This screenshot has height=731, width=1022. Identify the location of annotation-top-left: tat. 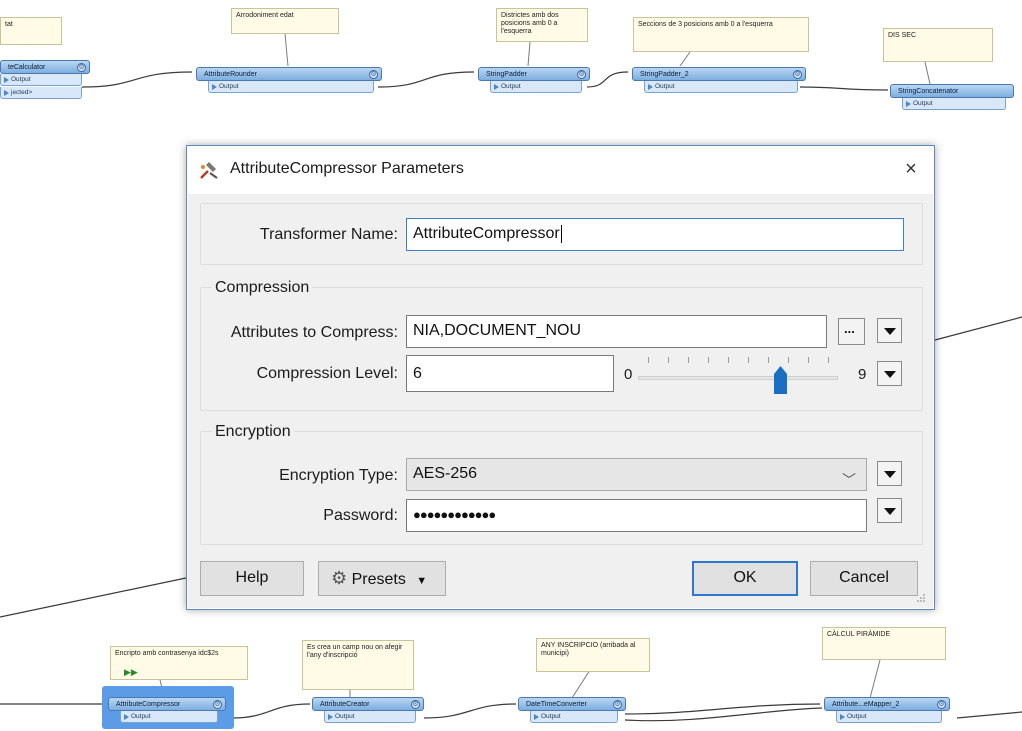
(31, 31).